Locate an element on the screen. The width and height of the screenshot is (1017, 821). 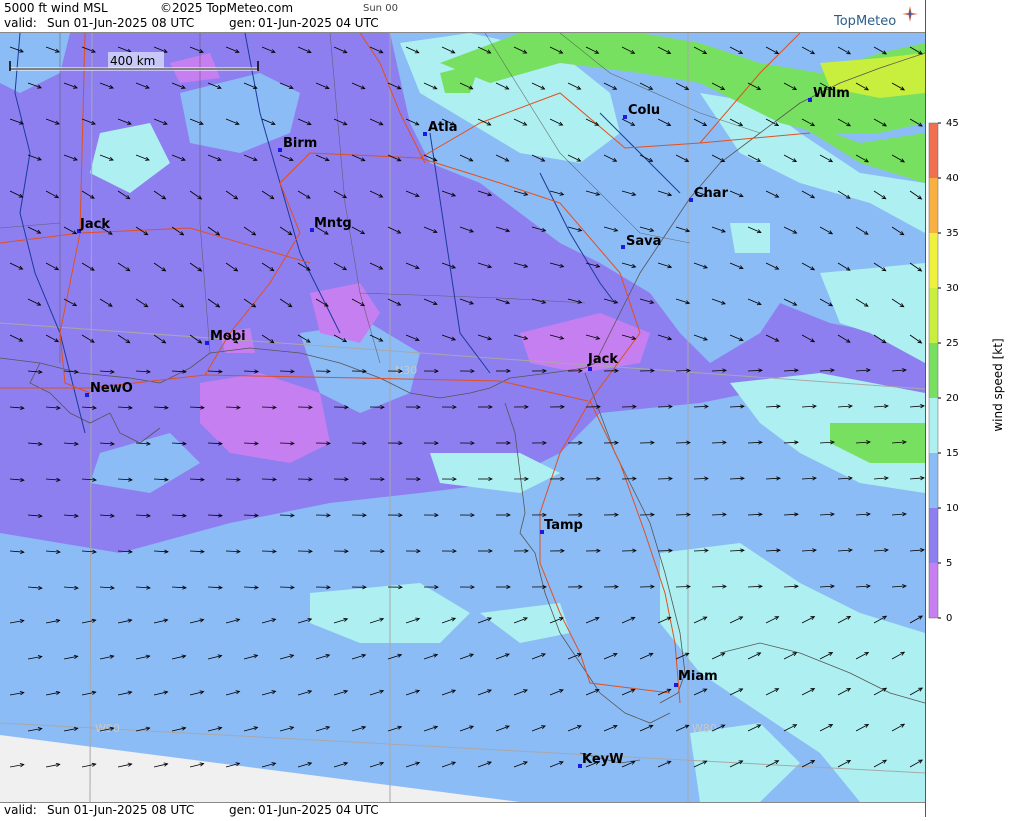
legend-tick-40: 40 is located at coordinates (952, 178).